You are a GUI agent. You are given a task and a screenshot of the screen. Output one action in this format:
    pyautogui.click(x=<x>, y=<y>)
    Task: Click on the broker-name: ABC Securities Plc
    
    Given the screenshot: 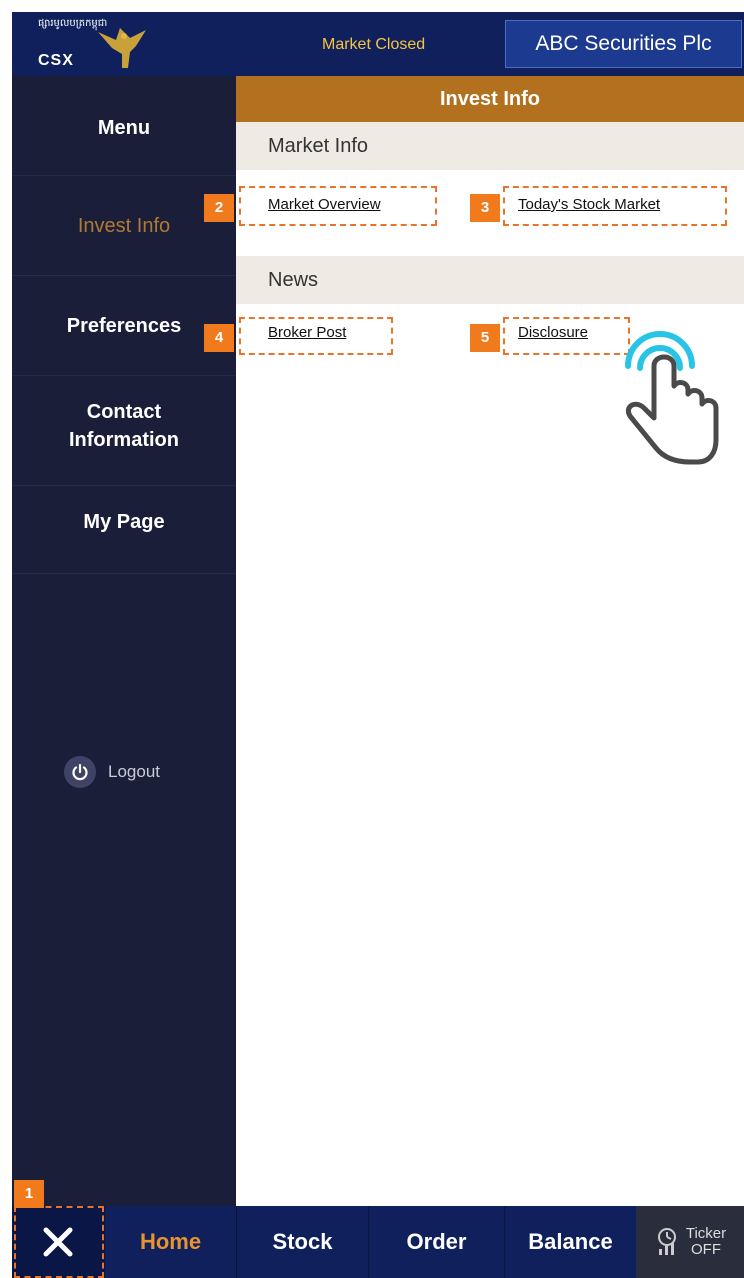 What is the action you would take?
    pyautogui.click(x=623, y=44)
    